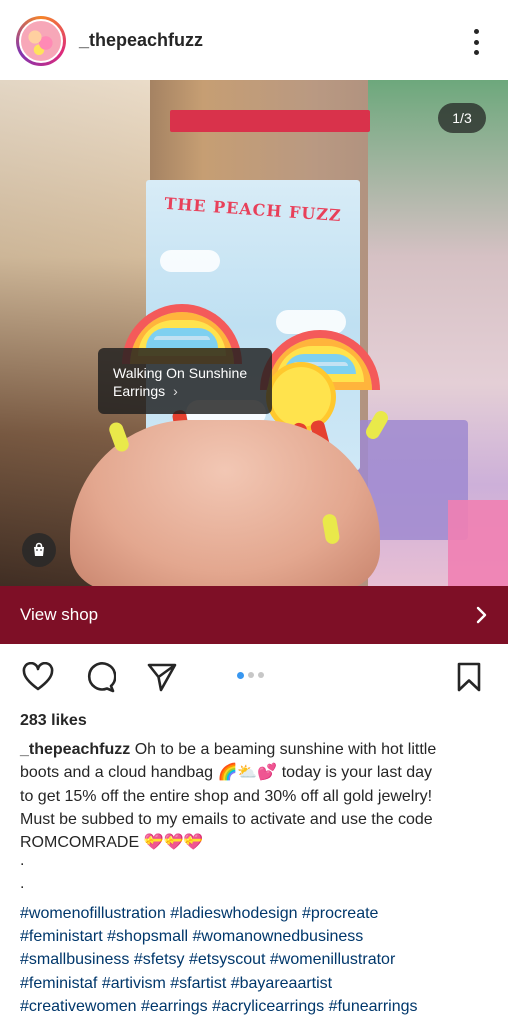 The image size is (508, 1024). What do you see at coordinates (253, 209) in the screenshot?
I see `card-brand-title: THE PEACH FUZZ` at bounding box center [253, 209].